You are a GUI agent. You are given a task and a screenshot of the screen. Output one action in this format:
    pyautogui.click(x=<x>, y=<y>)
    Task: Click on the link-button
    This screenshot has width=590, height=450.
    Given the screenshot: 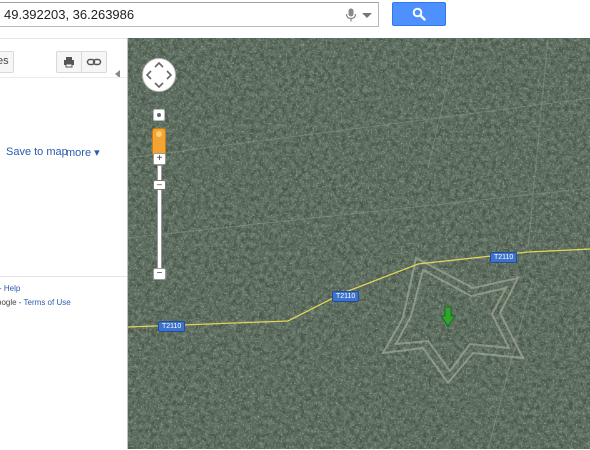 What is the action you would take?
    pyautogui.click(x=94, y=62)
    